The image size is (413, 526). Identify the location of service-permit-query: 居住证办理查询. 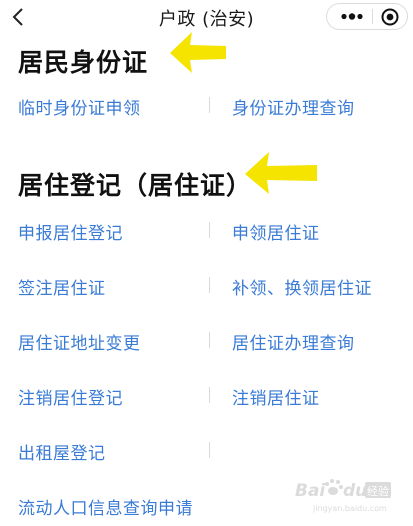
(293, 341).